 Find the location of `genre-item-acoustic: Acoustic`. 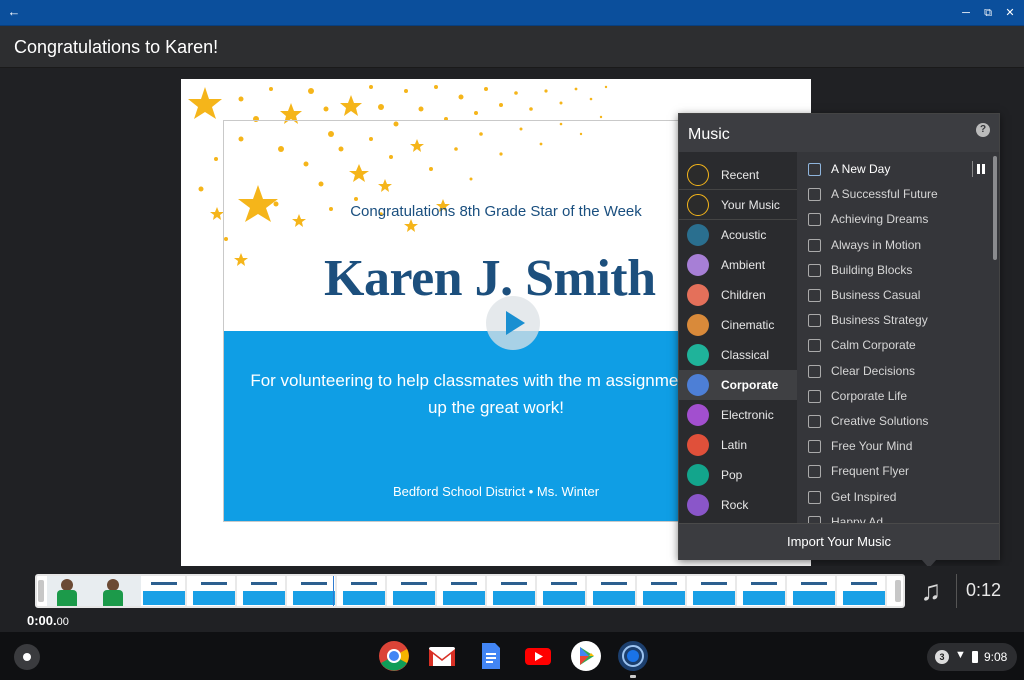

genre-item-acoustic: Acoustic is located at coordinates (738, 235).